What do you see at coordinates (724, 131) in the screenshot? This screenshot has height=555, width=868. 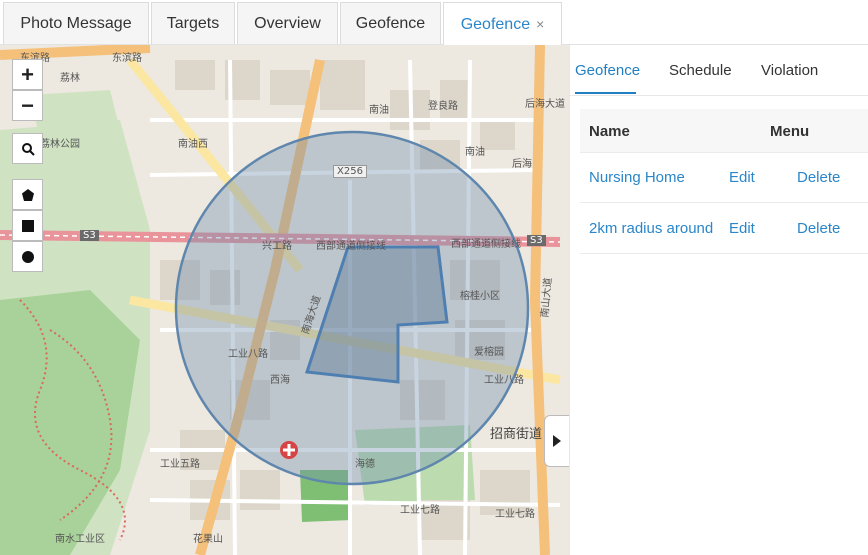 I see `table-header: Name Menu` at bounding box center [724, 131].